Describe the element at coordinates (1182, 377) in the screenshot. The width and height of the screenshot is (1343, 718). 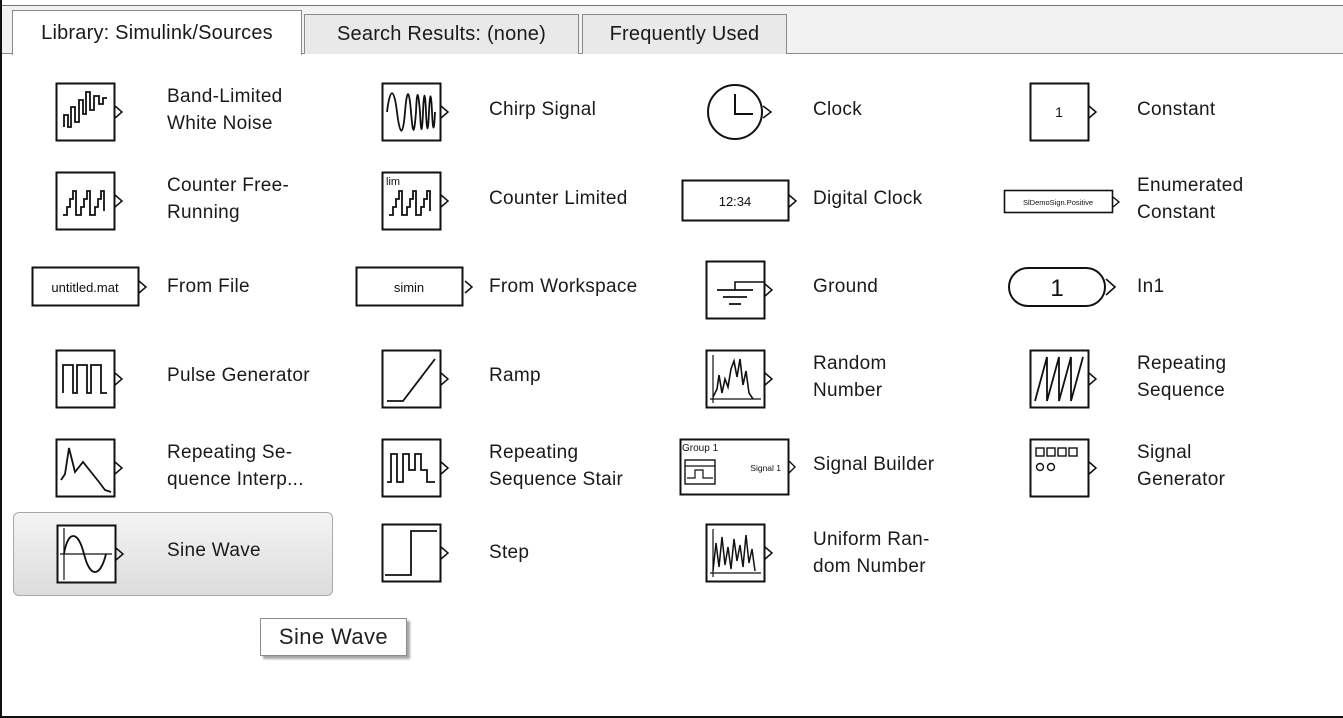
I see `block-label: Repeating Sequence` at that location.